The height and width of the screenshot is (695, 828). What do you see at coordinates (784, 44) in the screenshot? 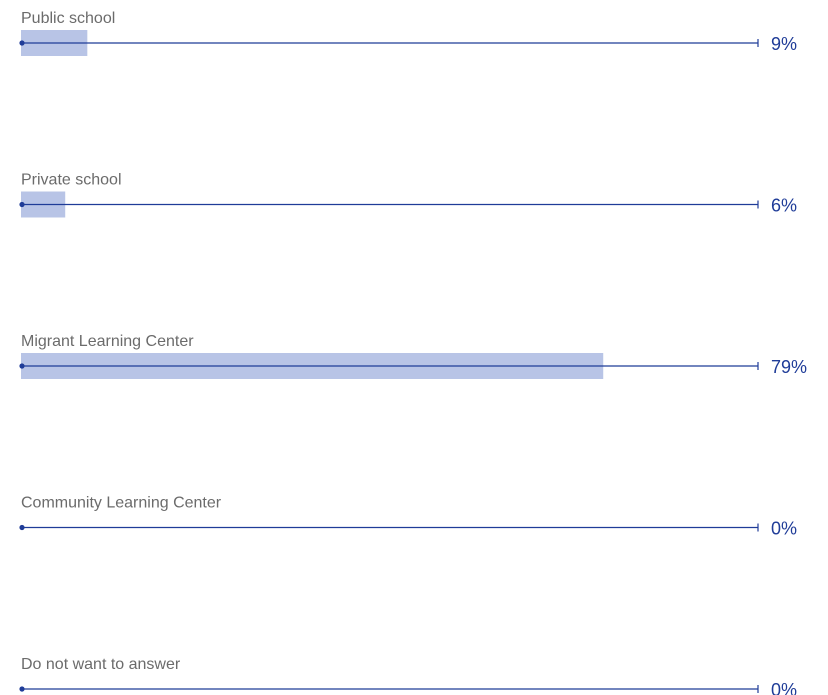
I see `value-label: 9%` at bounding box center [784, 44].